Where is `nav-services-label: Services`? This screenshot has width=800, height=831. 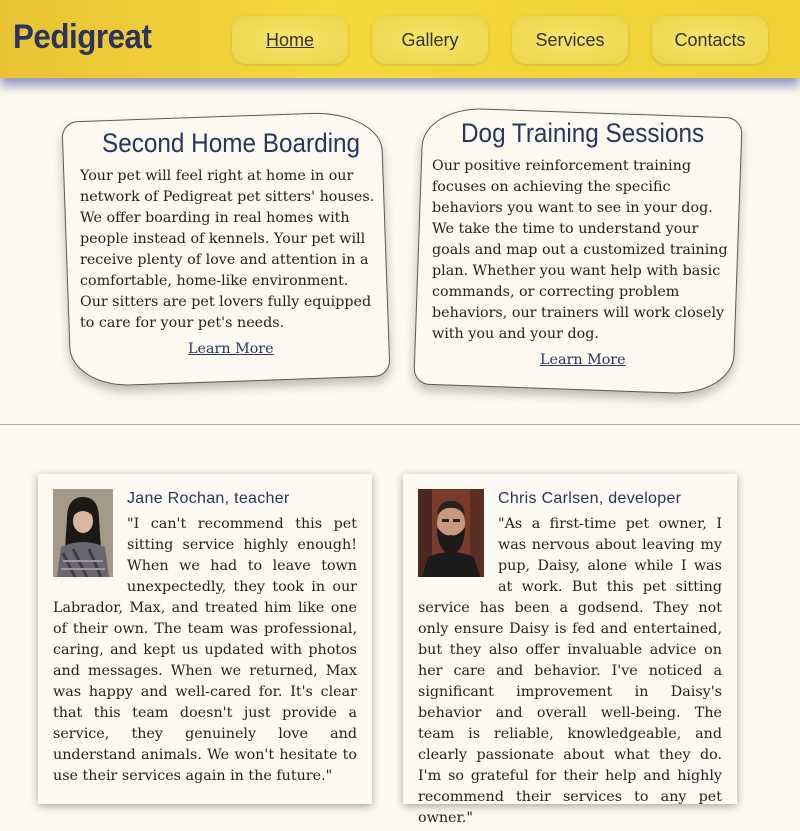
nav-services-label: Services is located at coordinates (570, 39).